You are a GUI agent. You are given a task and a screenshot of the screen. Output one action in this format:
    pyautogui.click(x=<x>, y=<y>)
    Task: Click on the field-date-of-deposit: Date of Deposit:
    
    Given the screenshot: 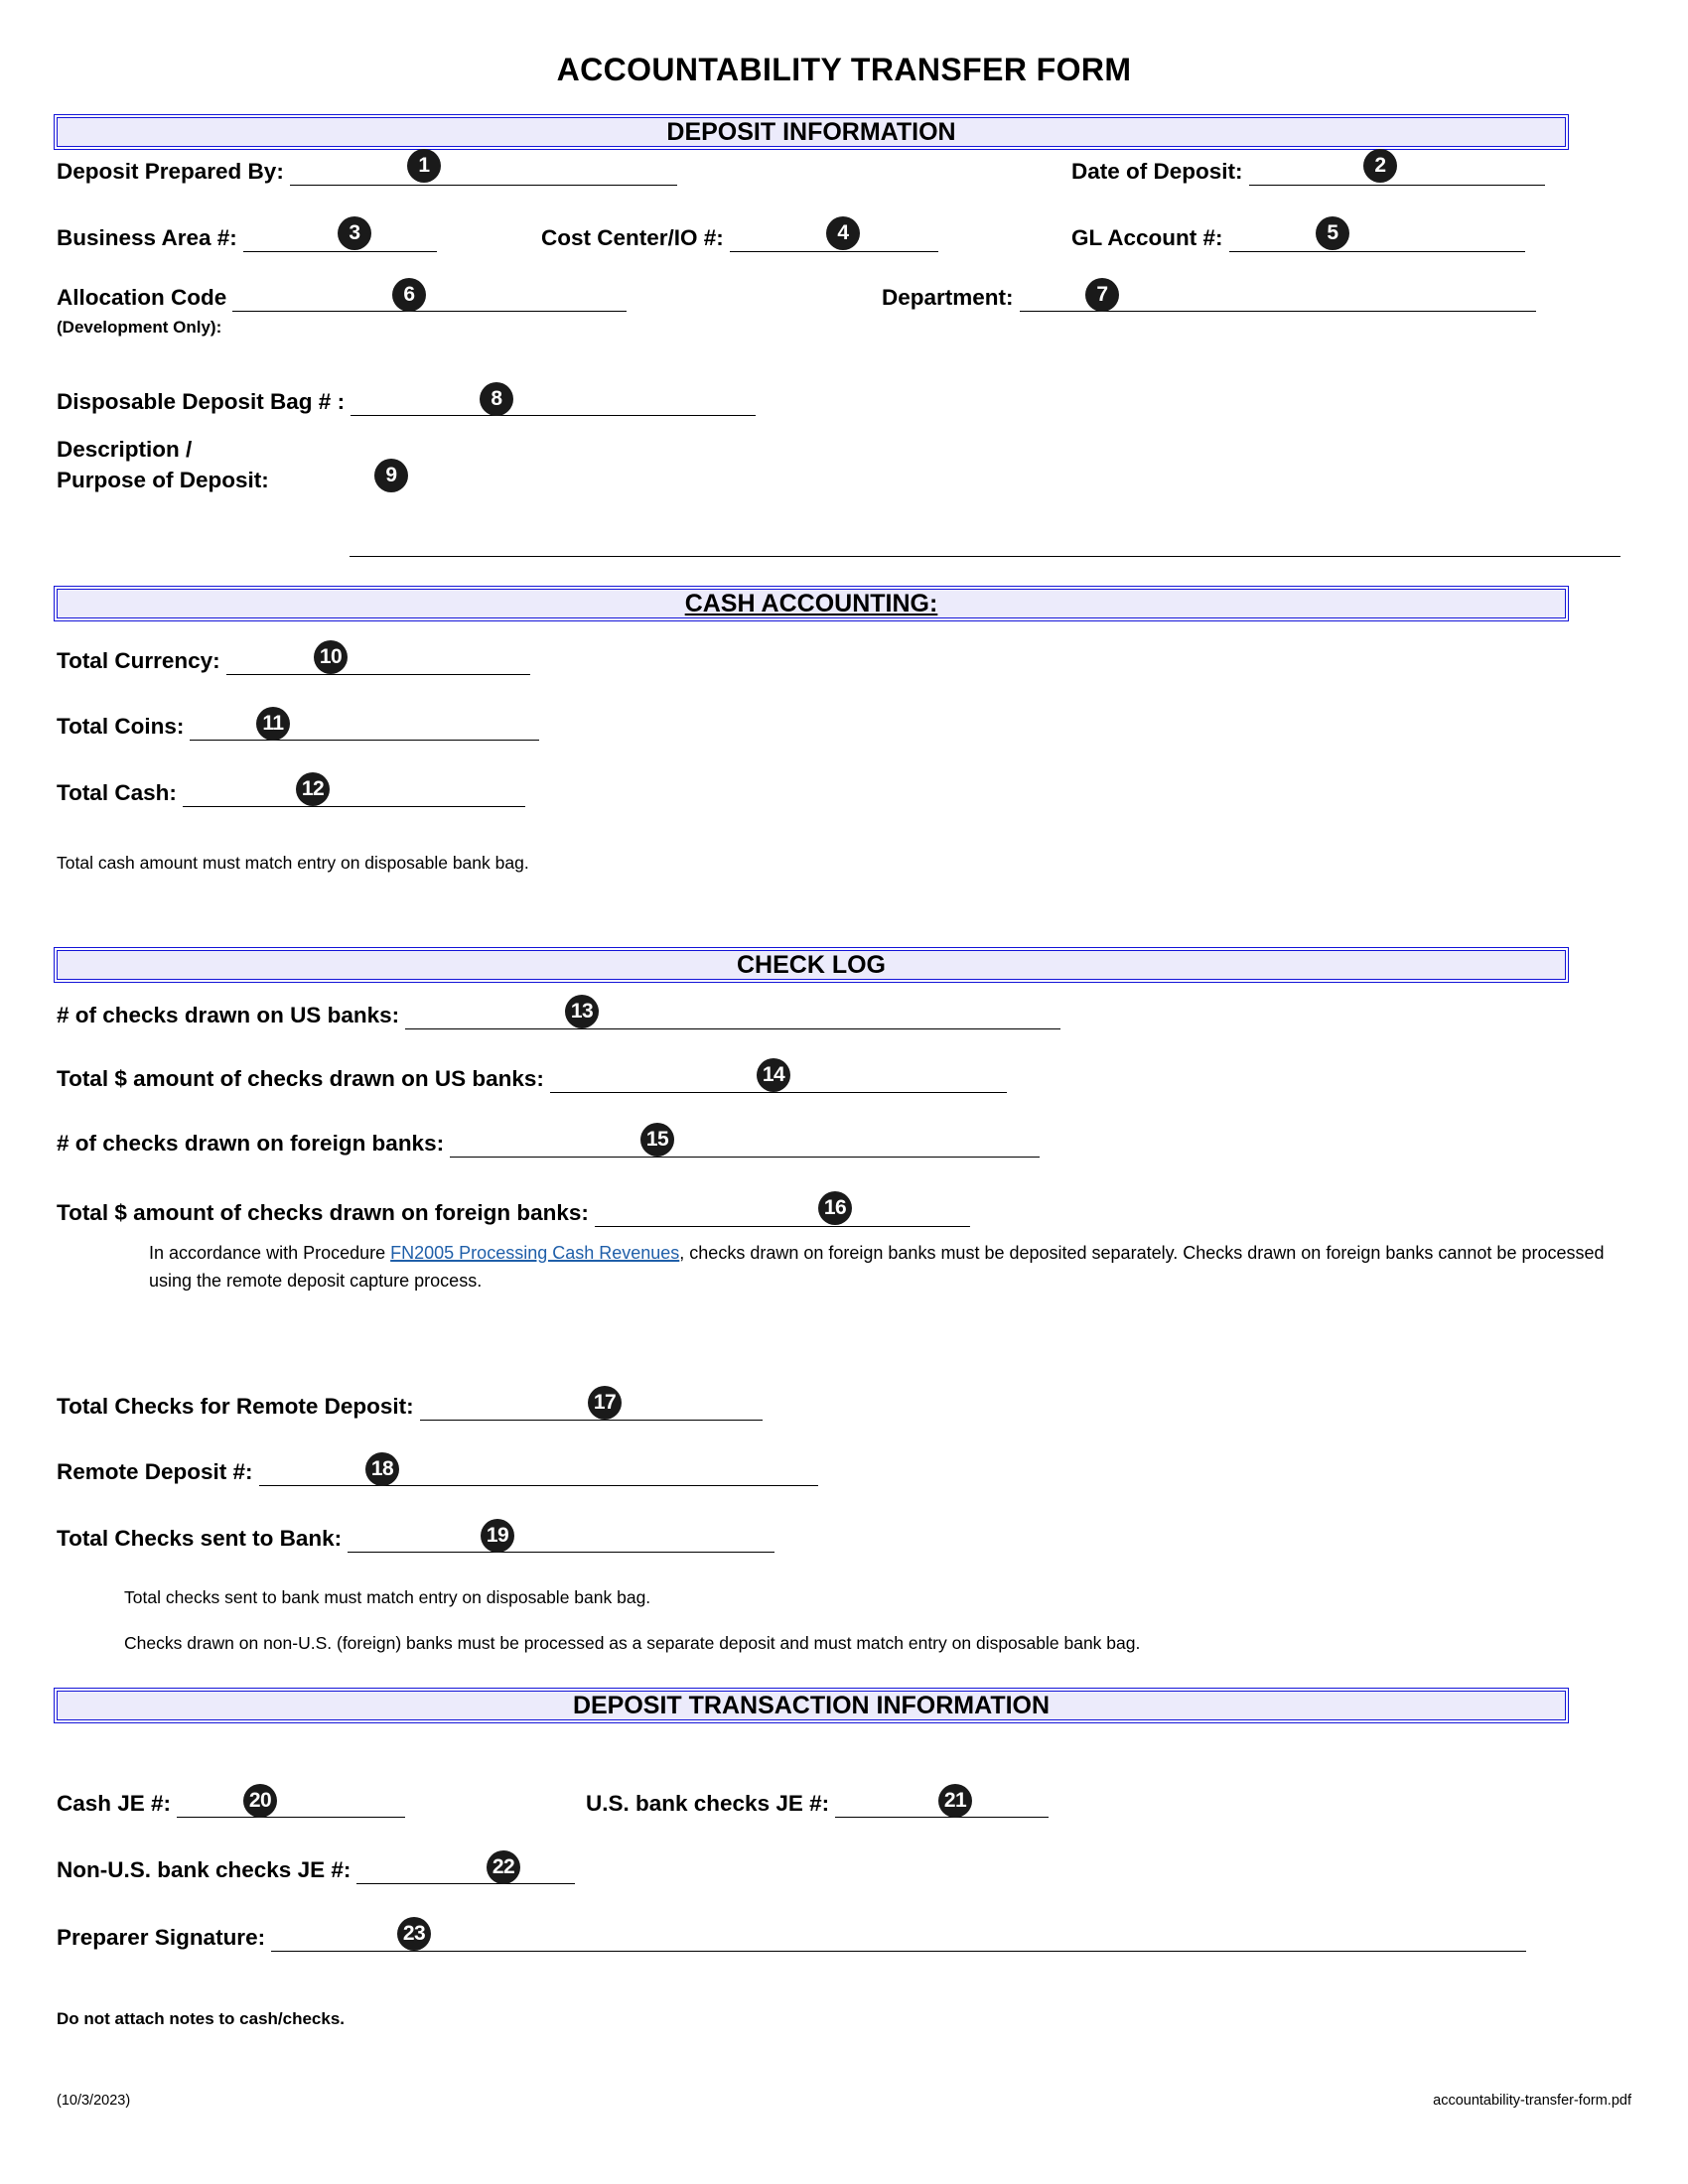 What is the action you would take?
    pyautogui.click(x=1308, y=172)
    